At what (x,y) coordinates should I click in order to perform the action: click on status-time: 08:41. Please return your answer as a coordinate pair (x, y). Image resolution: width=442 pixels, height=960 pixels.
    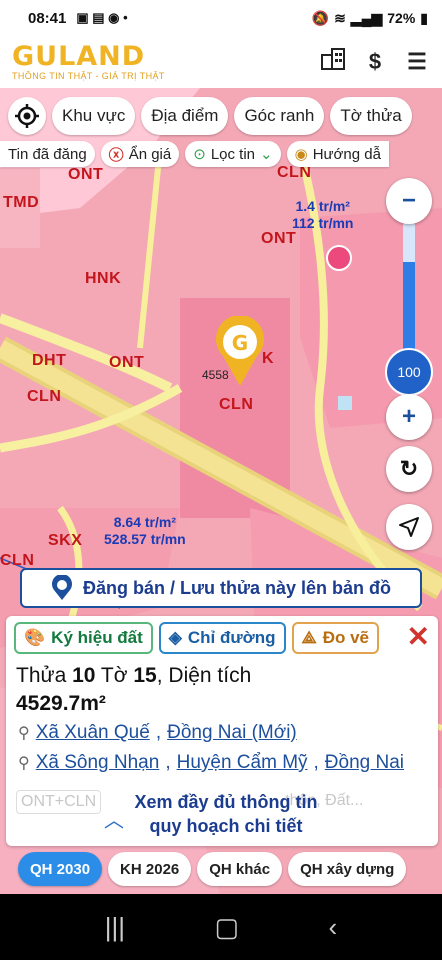
    Looking at the image, I should click on (47, 18).